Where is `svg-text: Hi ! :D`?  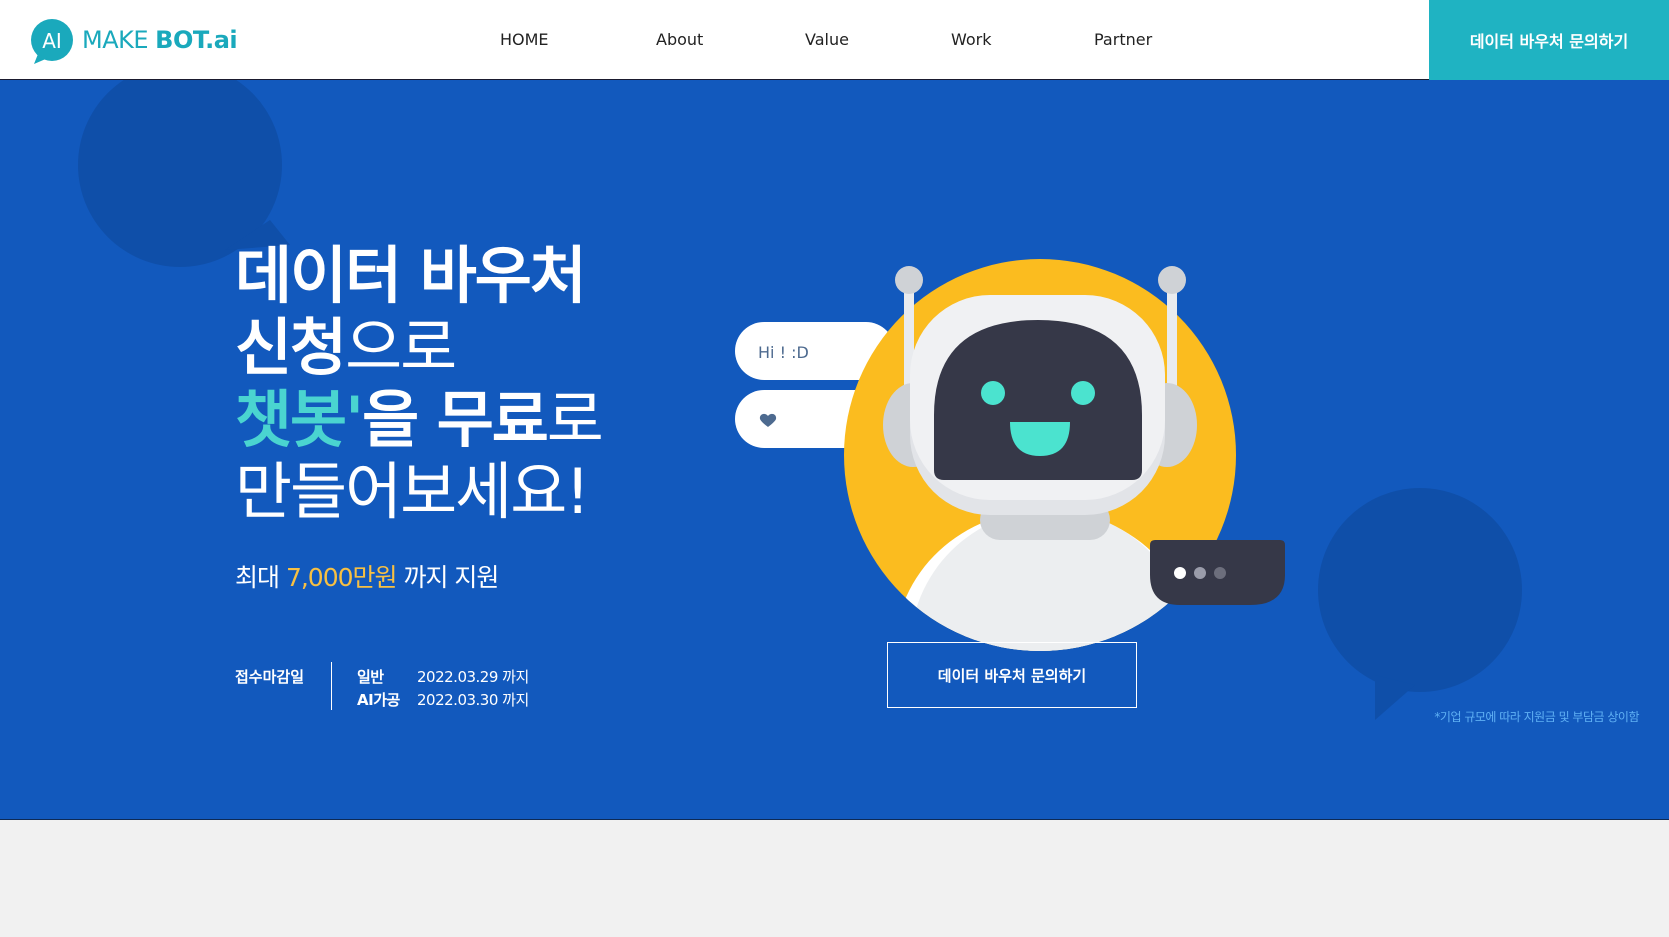 svg-text: Hi ! :D is located at coordinates (783, 352).